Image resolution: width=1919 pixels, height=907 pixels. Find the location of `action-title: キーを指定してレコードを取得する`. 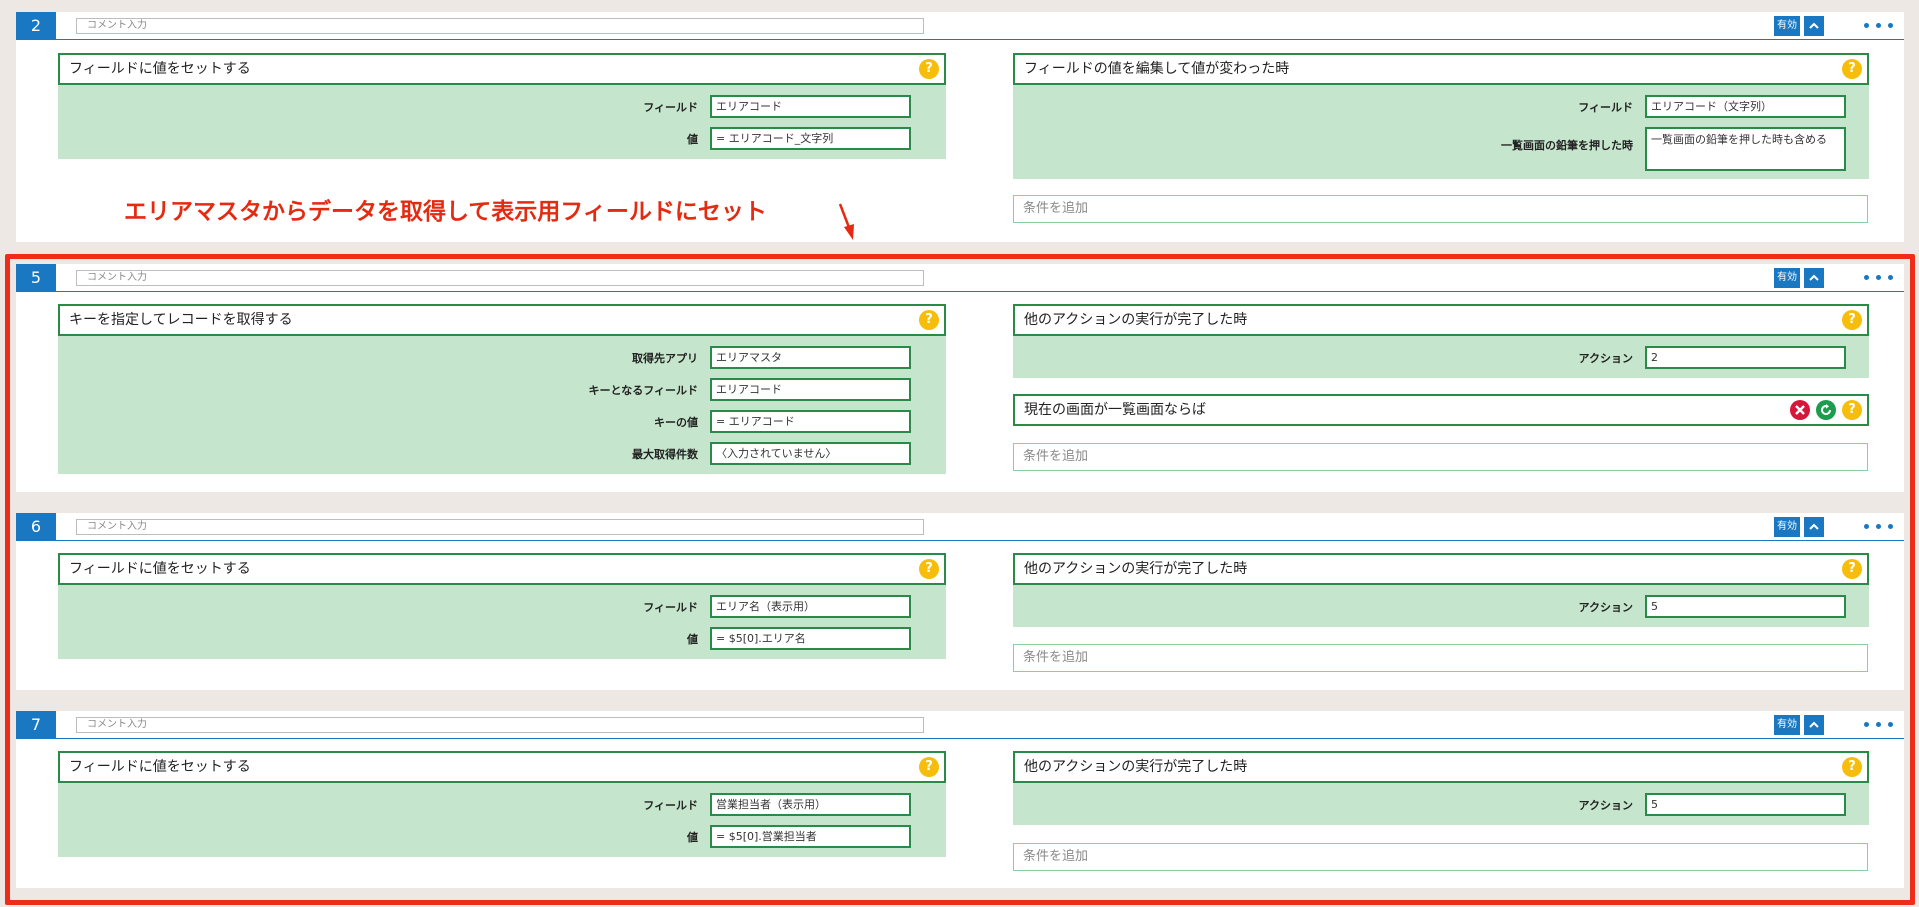

action-title: キーを指定してレコードを取得する is located at coordinates (181, 320).